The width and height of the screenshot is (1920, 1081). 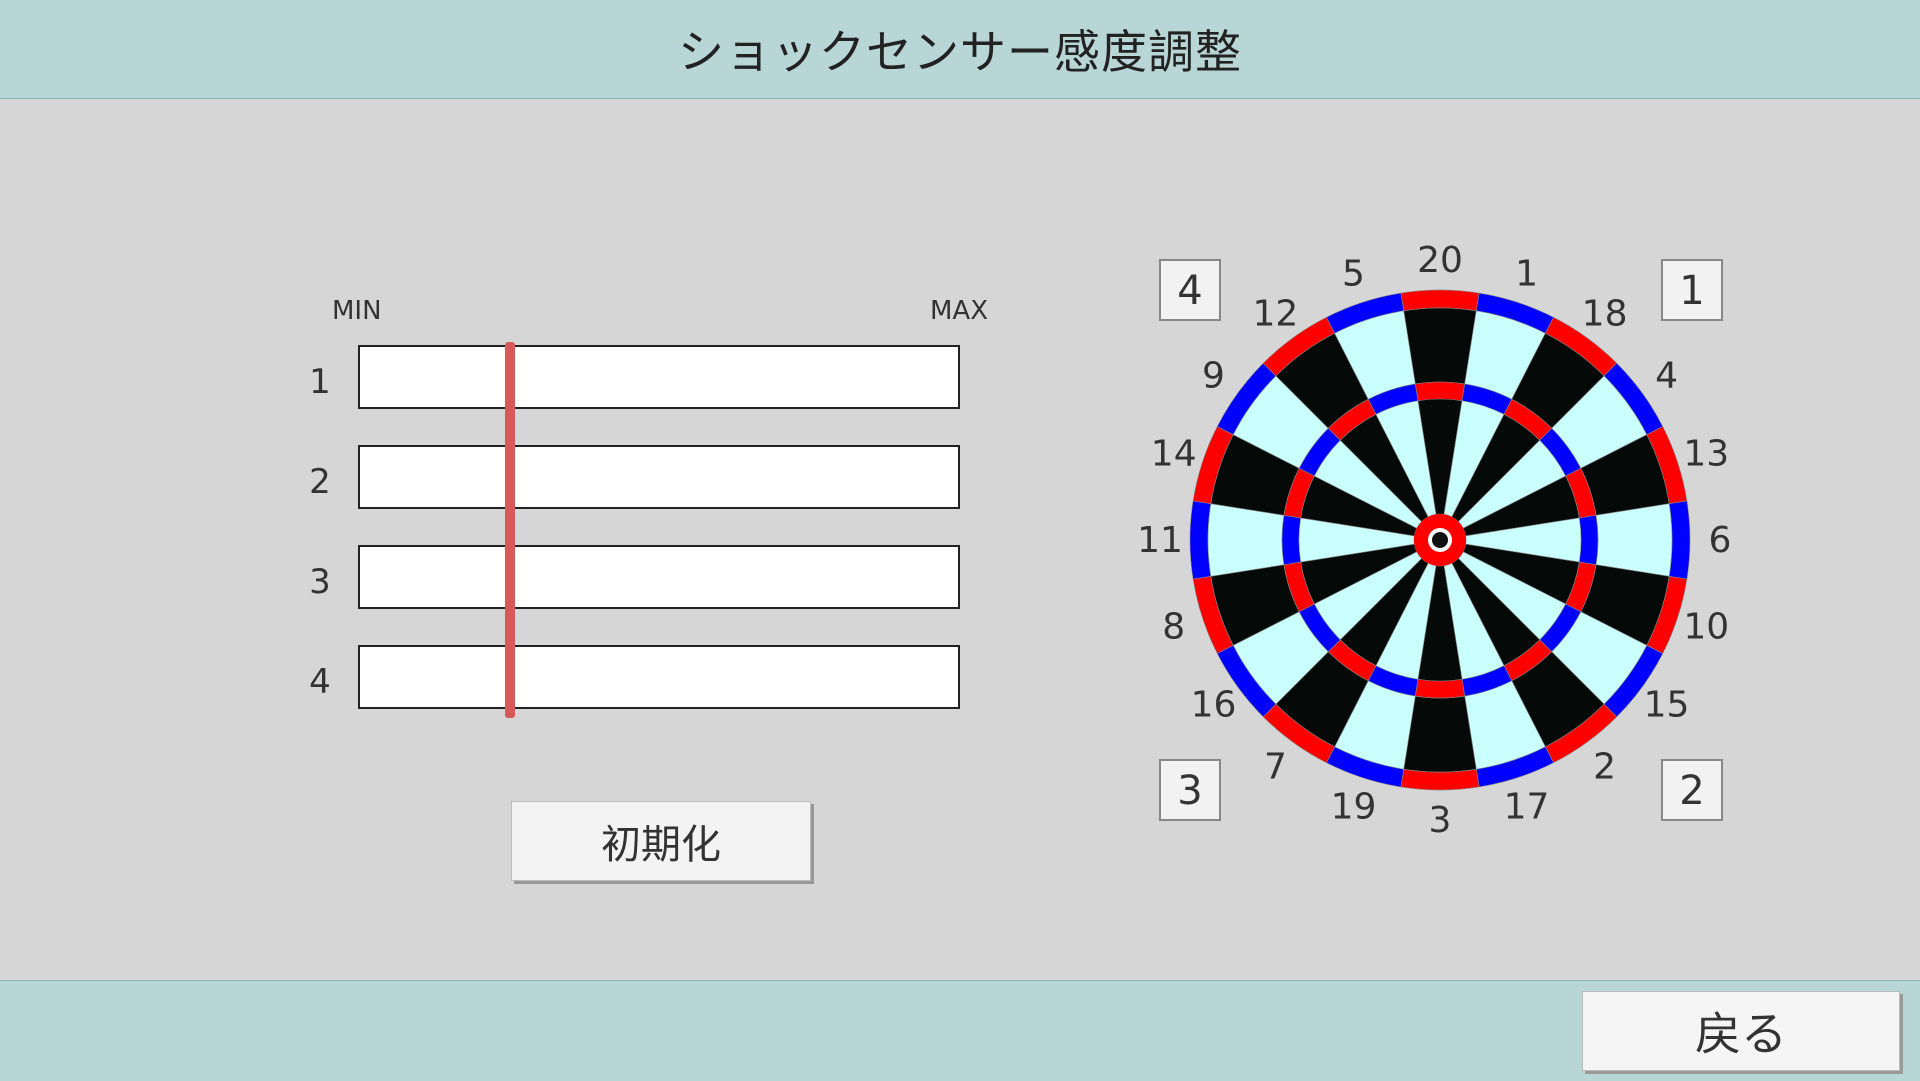 I want to click on inner-bull, so click(x=1440, y=540).